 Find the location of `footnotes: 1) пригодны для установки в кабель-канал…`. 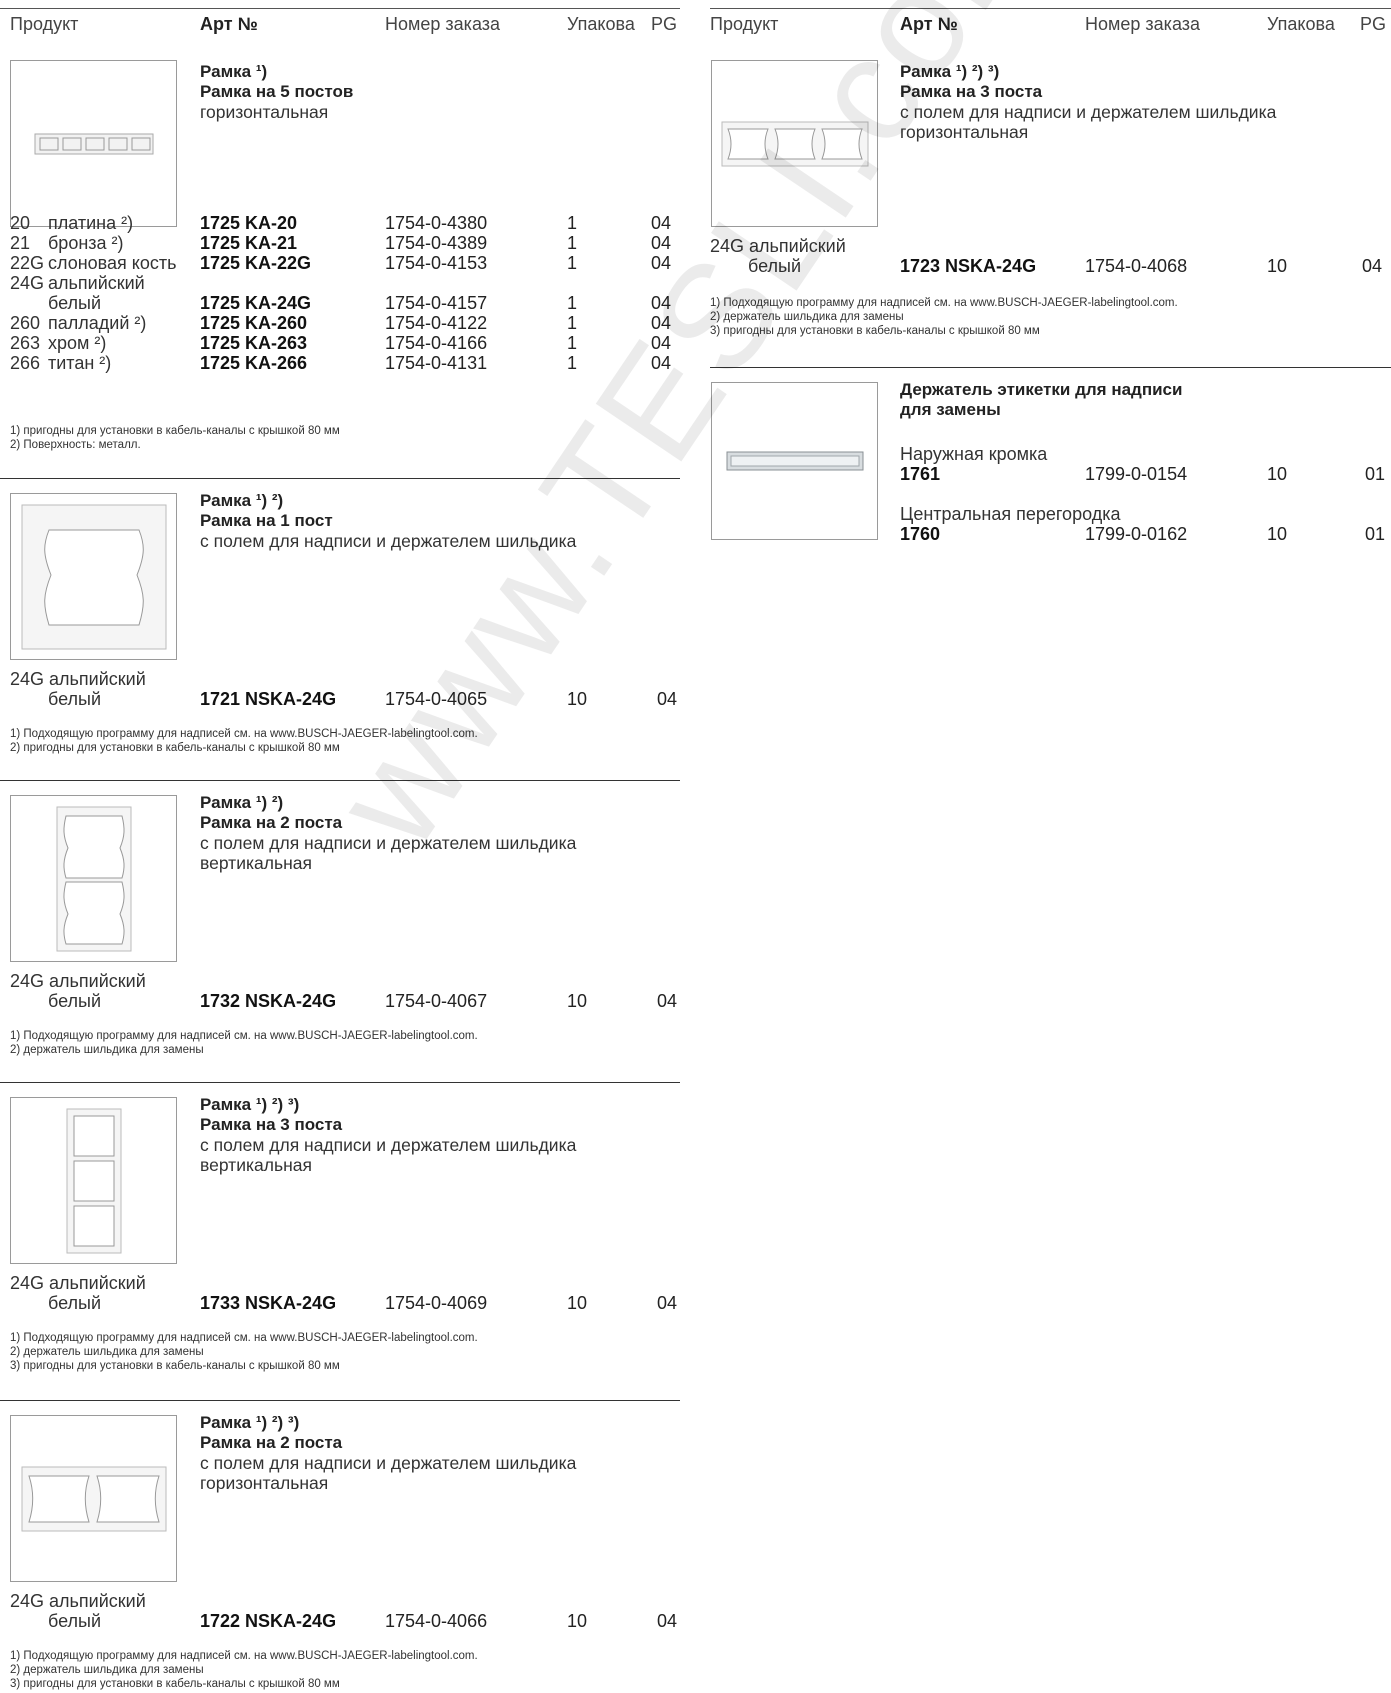

footnotes: 1) пригодны для установки в кабель-канал… is located at coordinates (175, 438).